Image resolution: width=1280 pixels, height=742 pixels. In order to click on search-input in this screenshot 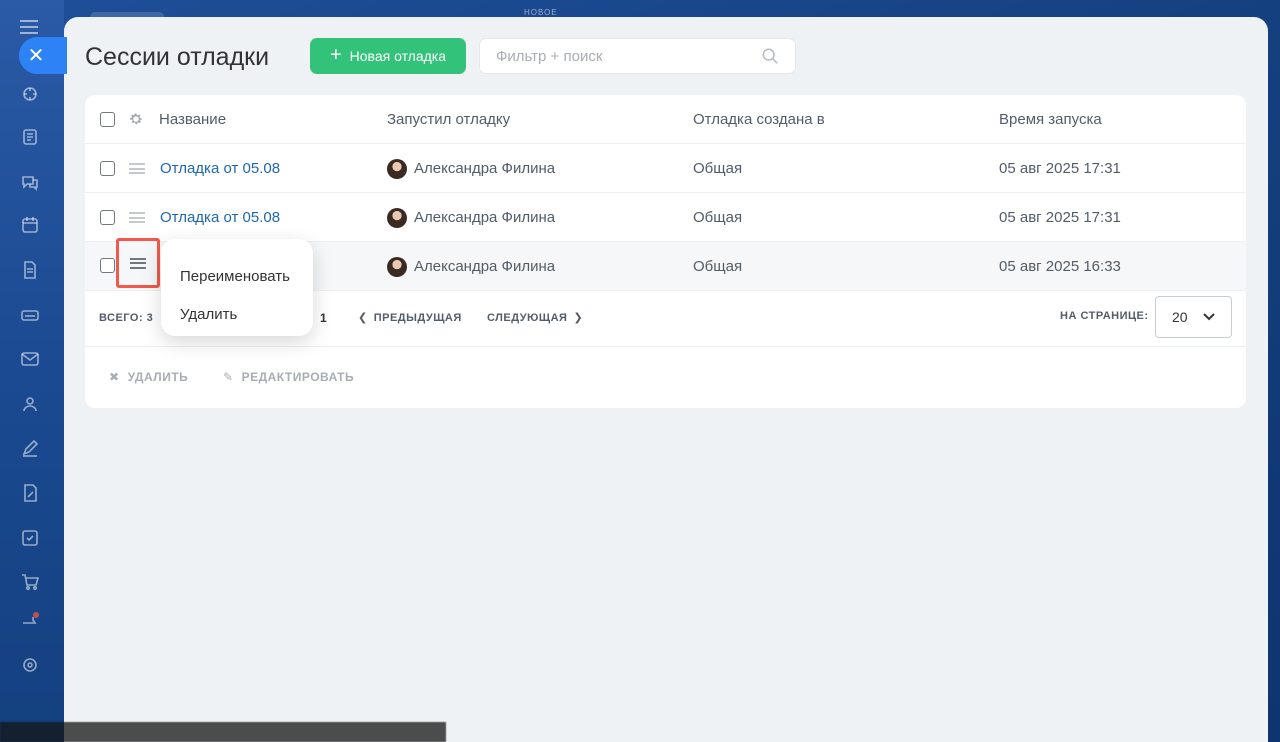, I will do `click(628, 56)`.